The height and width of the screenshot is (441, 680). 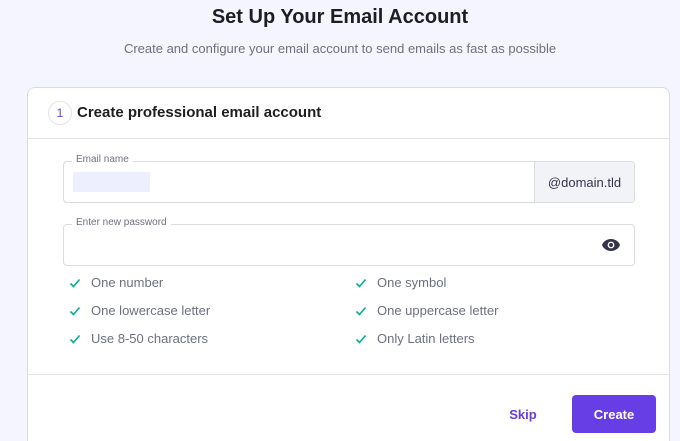 I want to click on email-name-input-value, so click(x=111, y=182).